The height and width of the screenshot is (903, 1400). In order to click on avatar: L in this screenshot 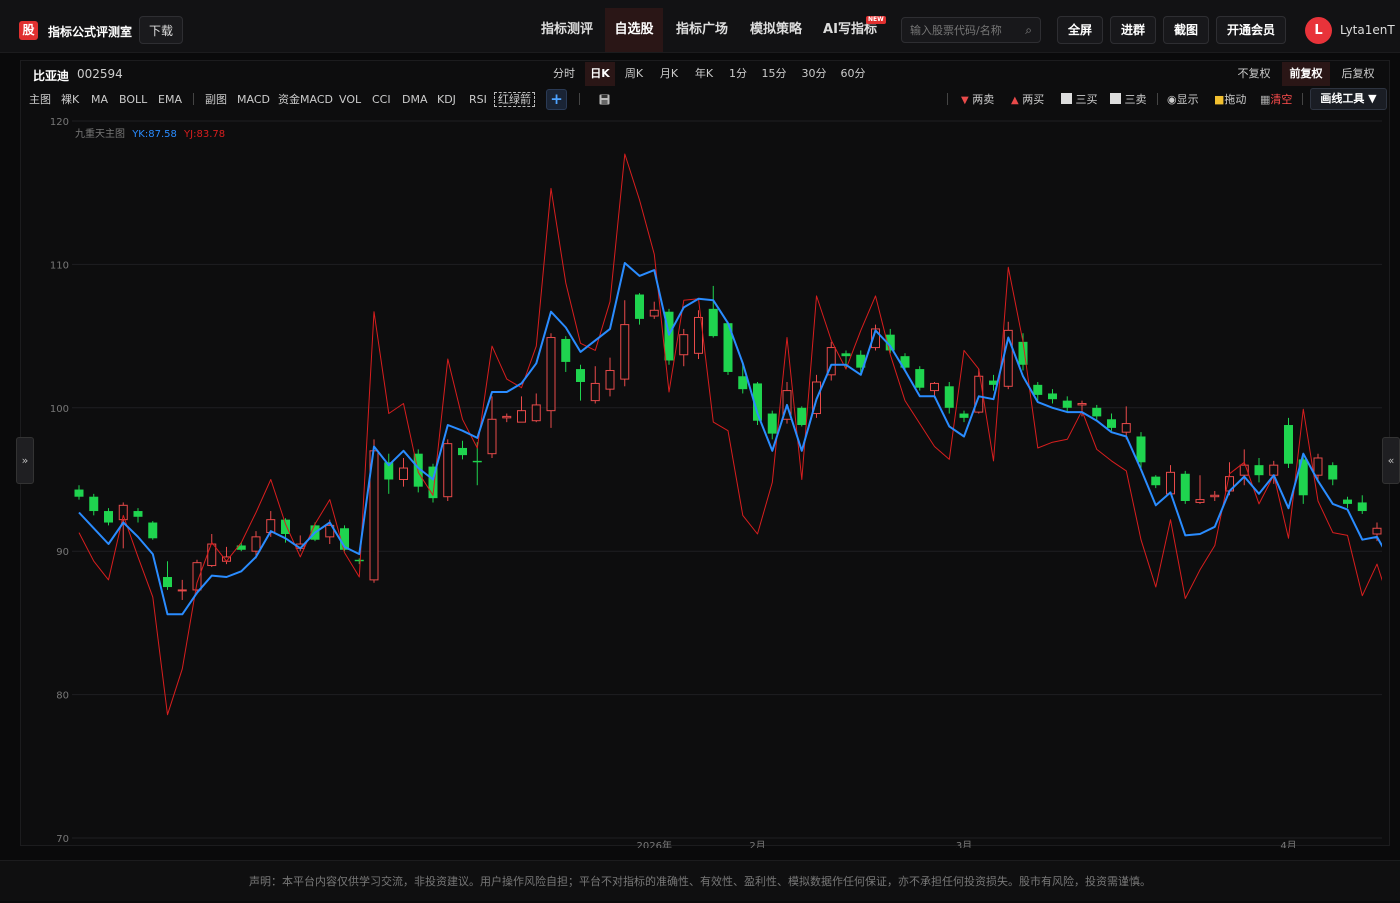, I will do `click(1318, 30)`.